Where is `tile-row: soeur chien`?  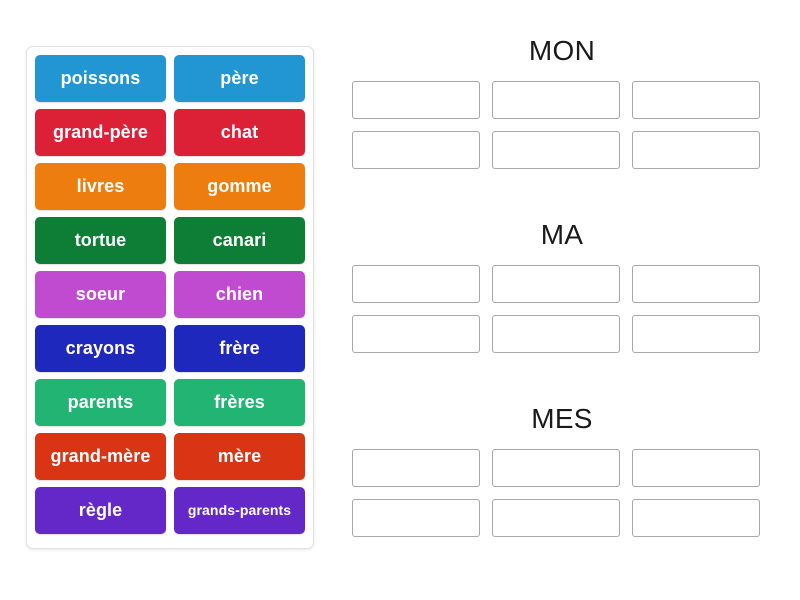
tile-row: soeur chien is located at coordinates (170, 294).